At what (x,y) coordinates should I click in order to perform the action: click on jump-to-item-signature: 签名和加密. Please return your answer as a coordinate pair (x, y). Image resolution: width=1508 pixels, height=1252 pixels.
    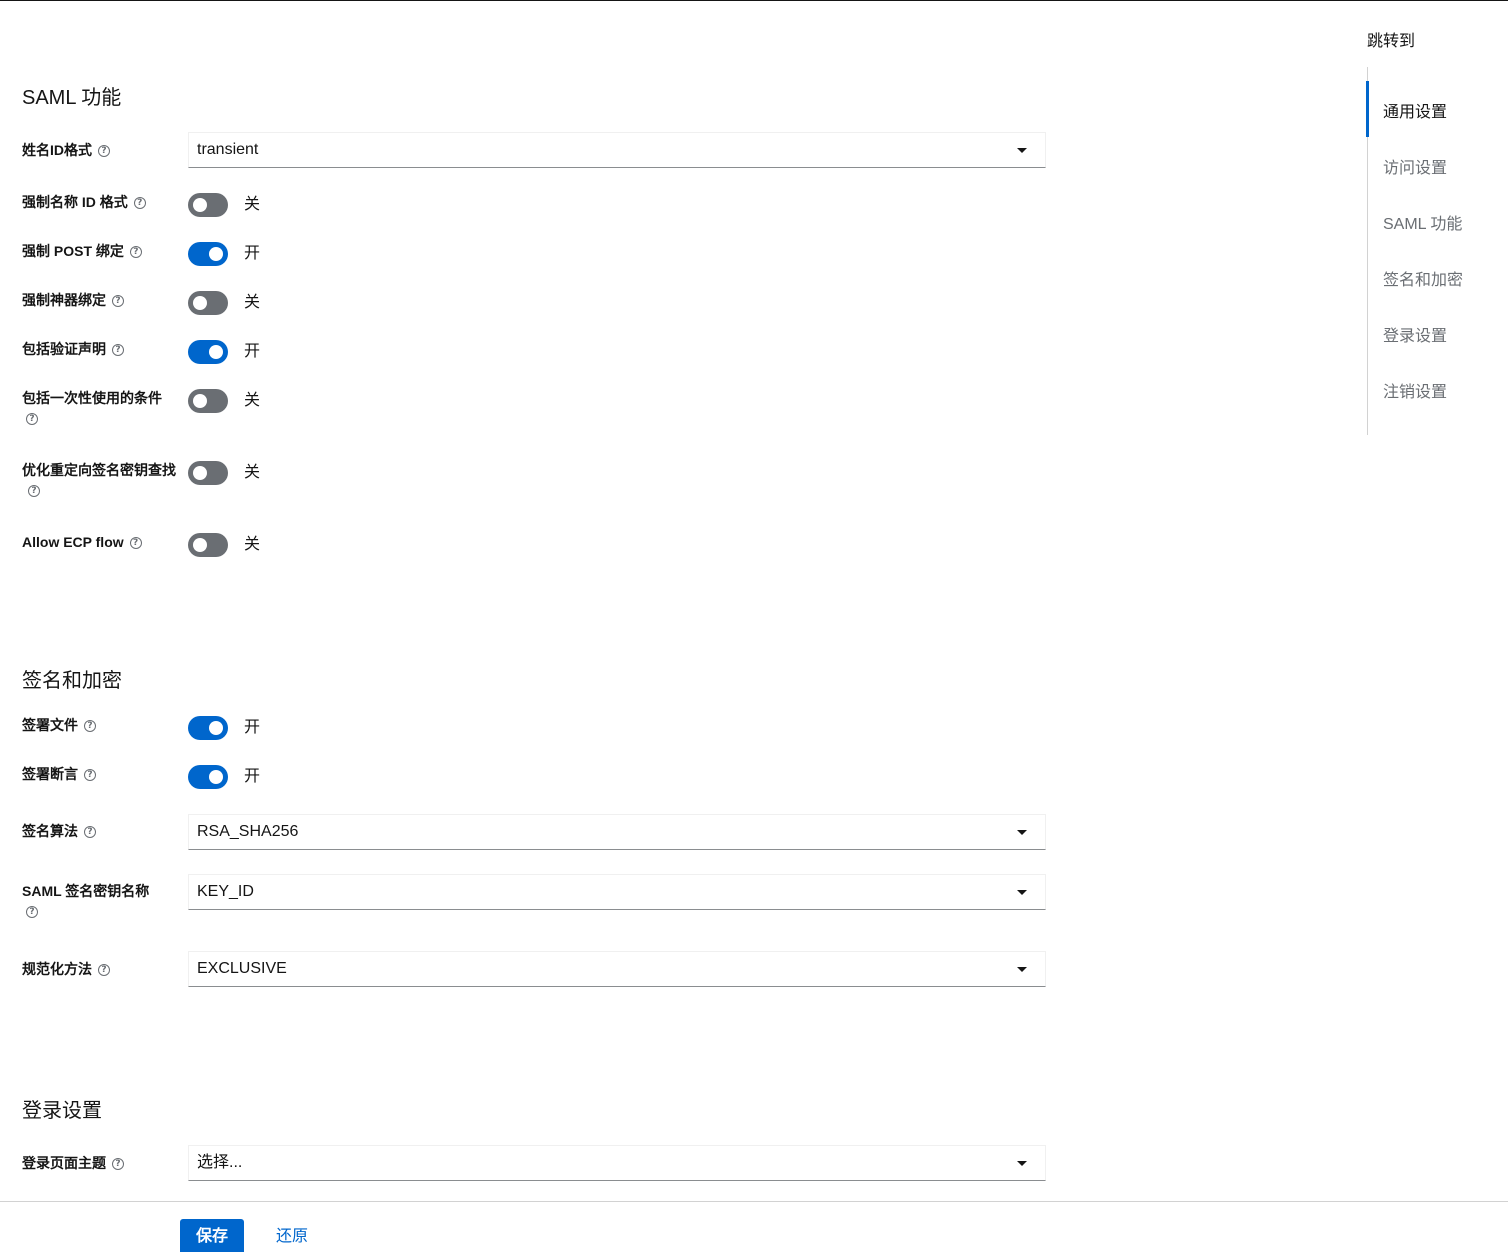
    Looking at the image, I should click on (1423, 278).